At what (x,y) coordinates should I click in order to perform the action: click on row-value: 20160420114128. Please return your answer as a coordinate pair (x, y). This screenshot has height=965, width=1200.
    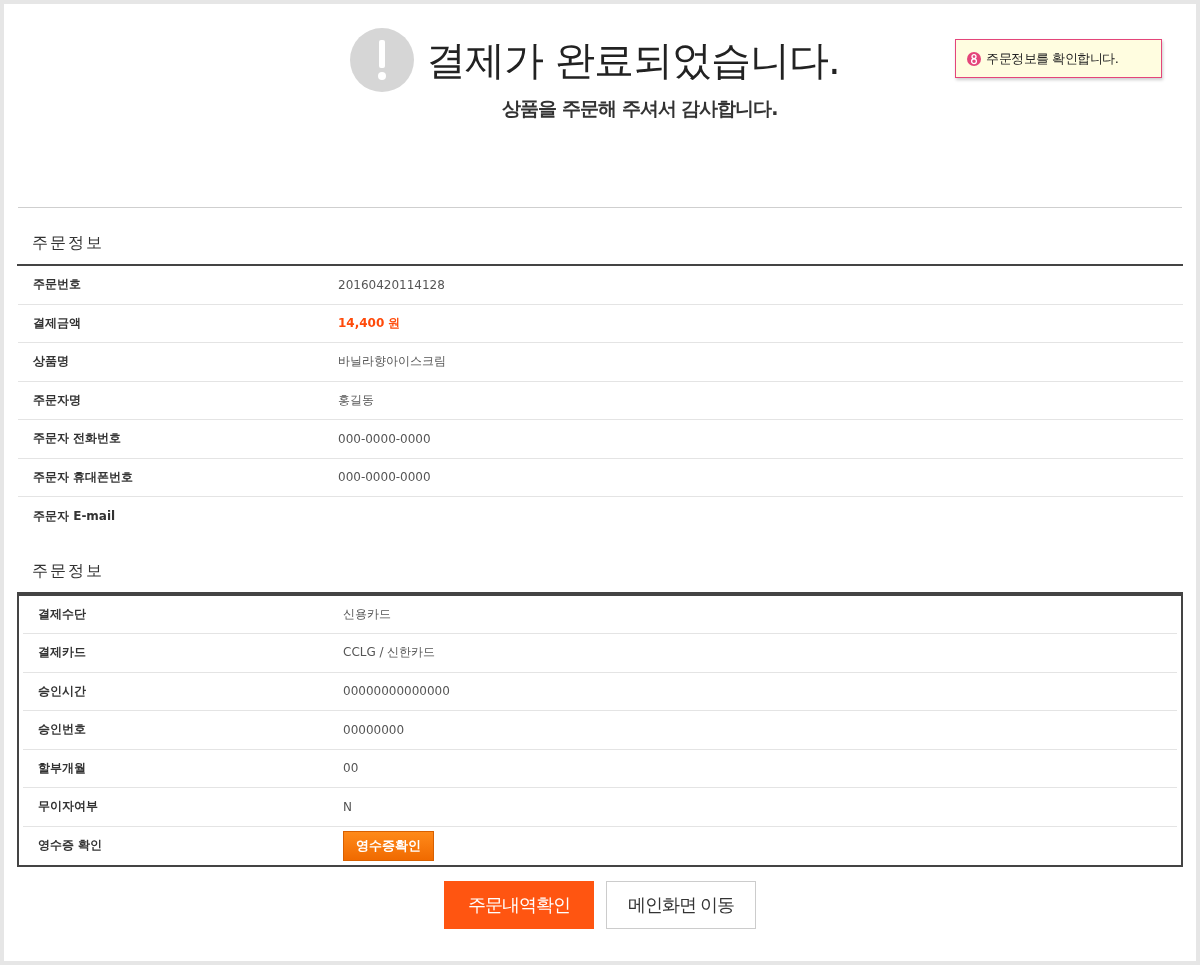
    Looking at the image, I should click on (391, 284).